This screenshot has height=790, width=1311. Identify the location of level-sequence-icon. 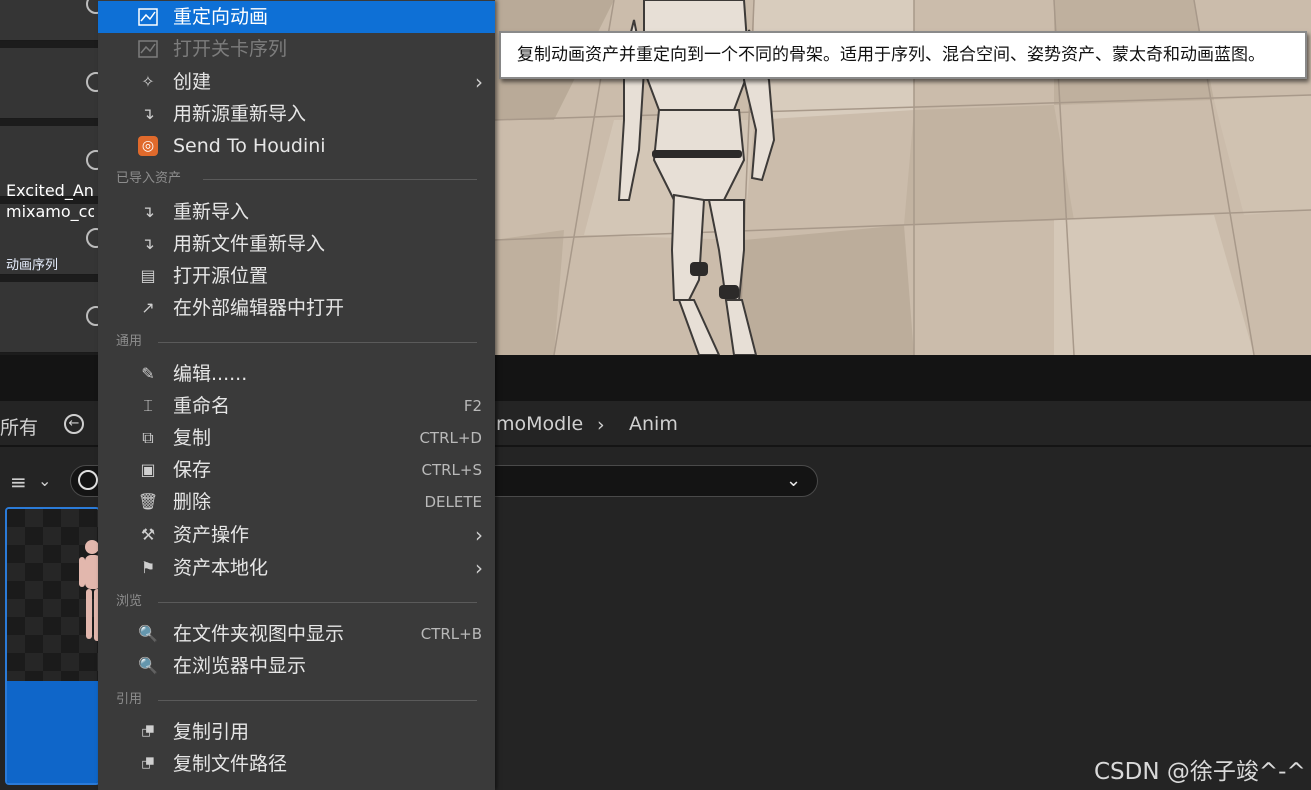
(148, 49).